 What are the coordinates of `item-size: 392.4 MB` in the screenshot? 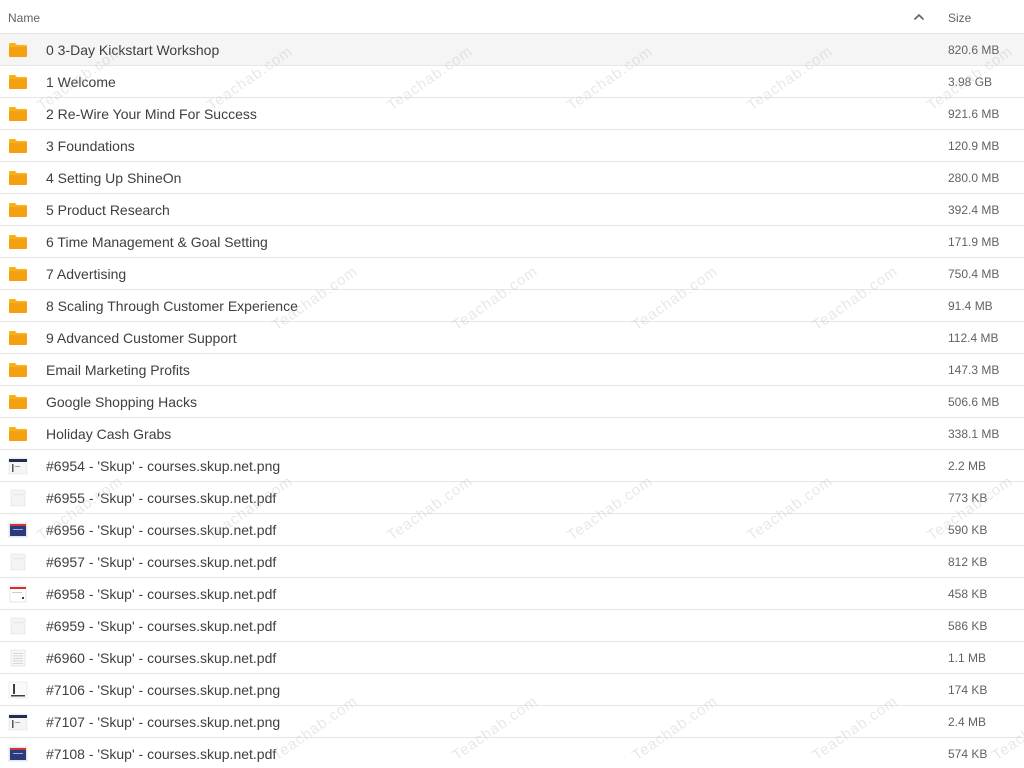 It's located at (974, 210).